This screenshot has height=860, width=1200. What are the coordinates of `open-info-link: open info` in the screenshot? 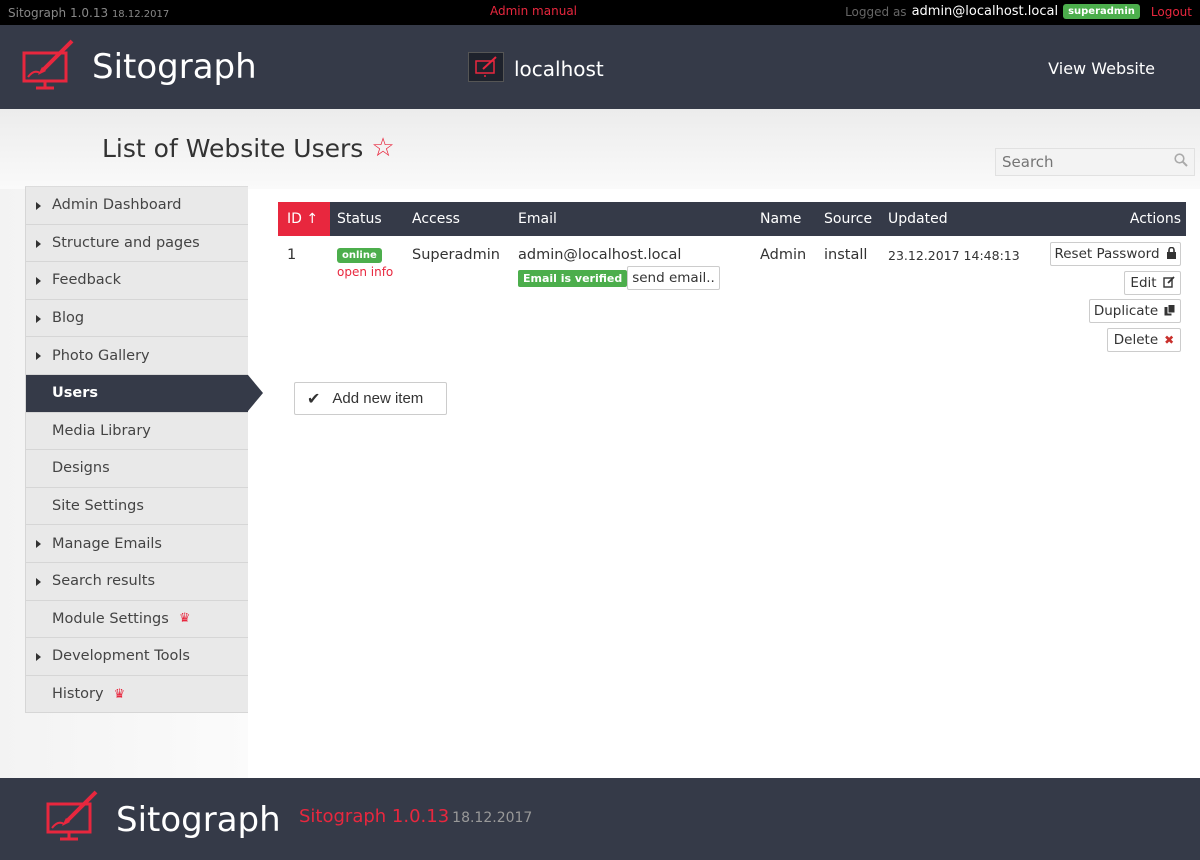 It's located at (365, 272).